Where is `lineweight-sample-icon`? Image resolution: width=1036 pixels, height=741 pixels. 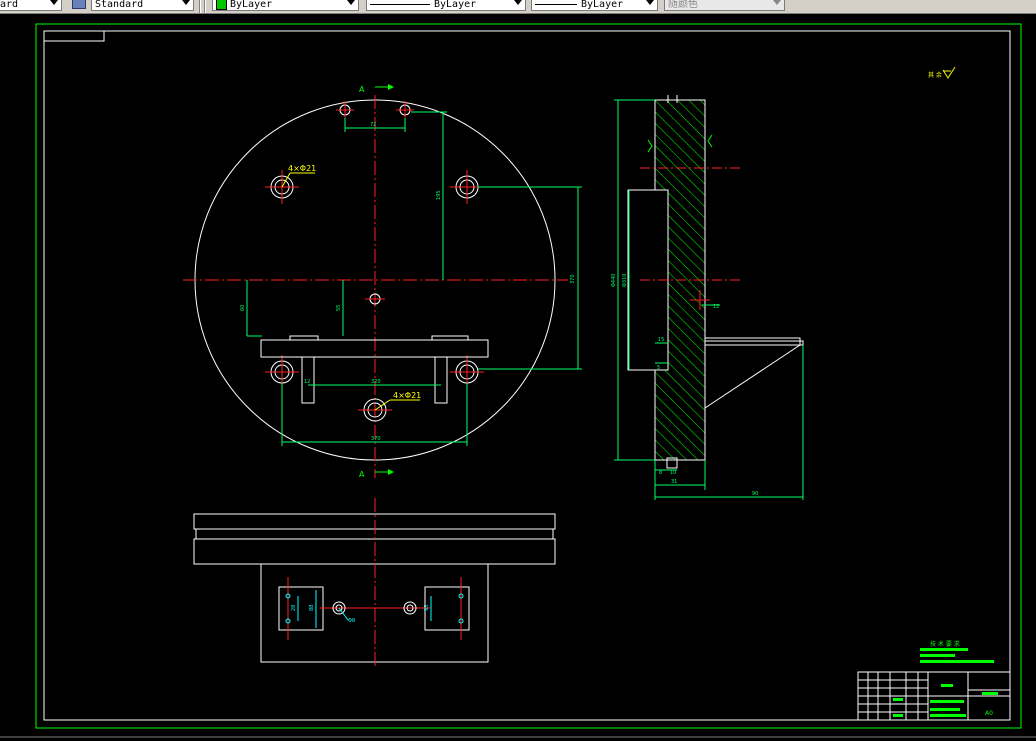 lineweight-sample-icon is located at coordinates (556, 4).